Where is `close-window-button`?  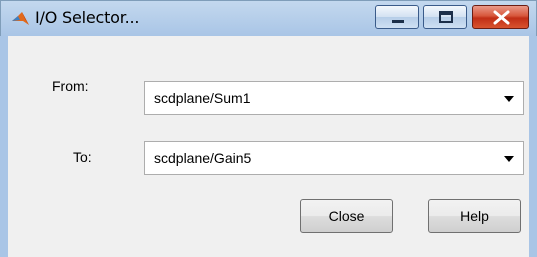 close-window-button is located at coordinates (500, 17).